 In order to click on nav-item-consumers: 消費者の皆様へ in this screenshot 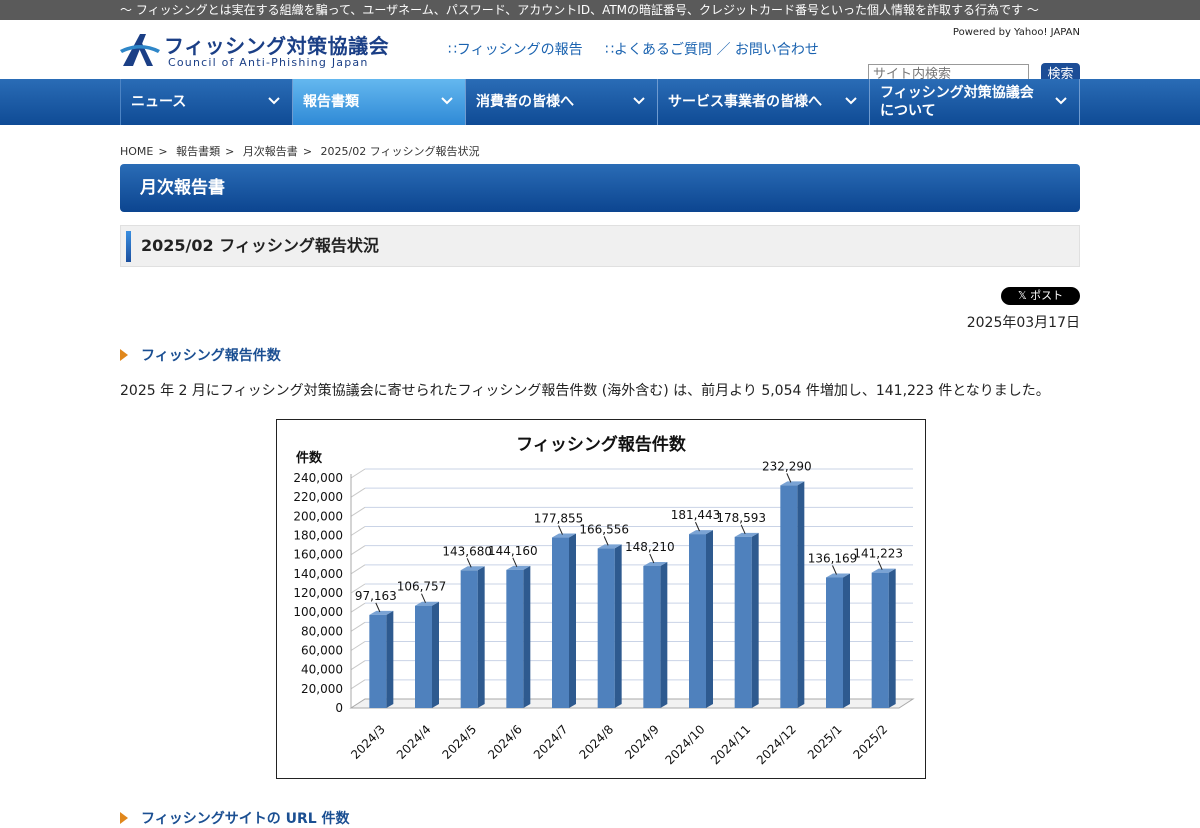, I will do `click(562, 102)`.